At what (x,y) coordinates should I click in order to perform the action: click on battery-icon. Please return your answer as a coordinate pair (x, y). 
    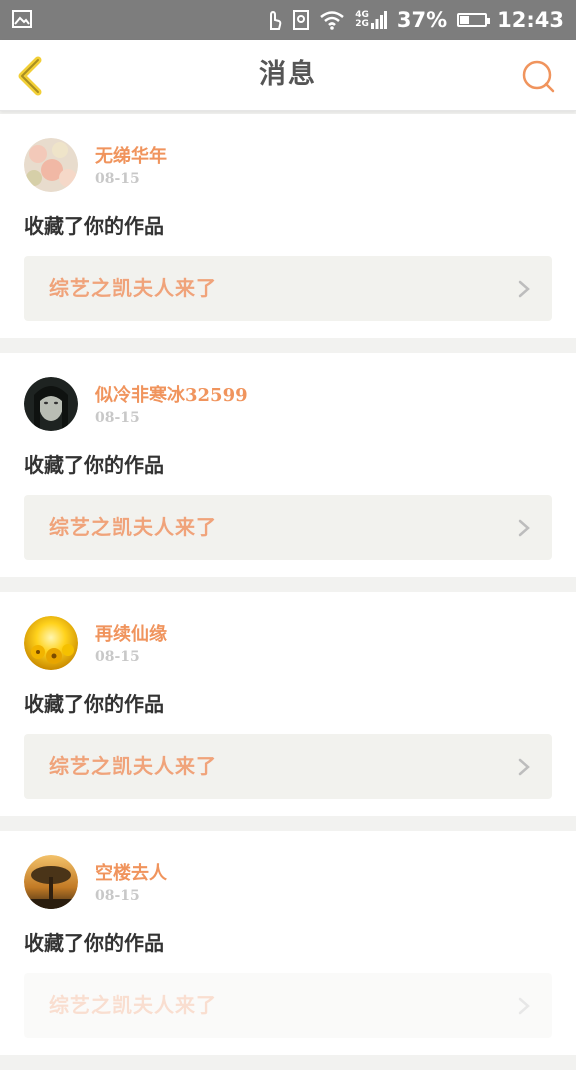
    Looking at the image, I should click on (474, 20).